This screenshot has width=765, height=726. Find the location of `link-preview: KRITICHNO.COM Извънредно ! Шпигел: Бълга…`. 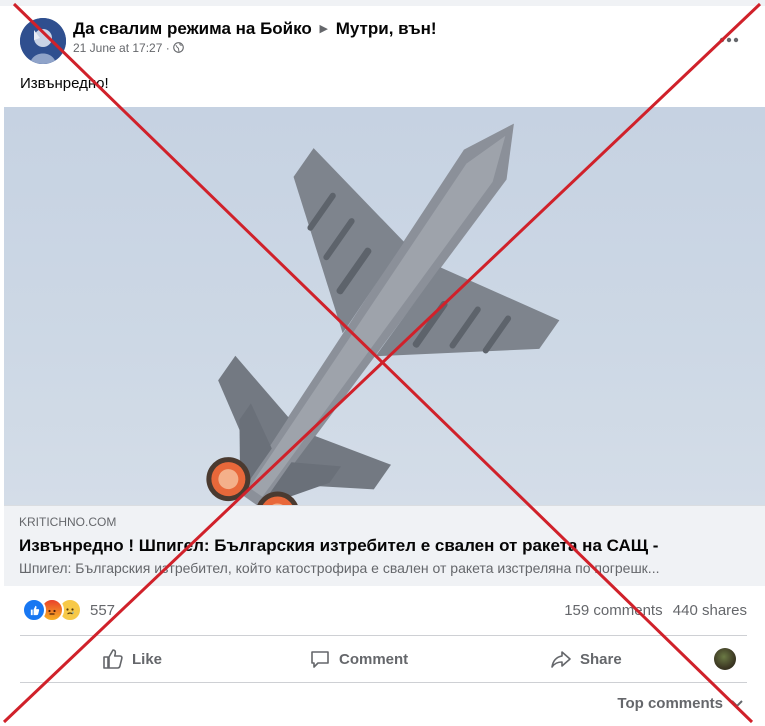

link-preview: KRITICHNO.COM Извънредно ! Шпигел: Бълга… is located at coordinates (384, 545).